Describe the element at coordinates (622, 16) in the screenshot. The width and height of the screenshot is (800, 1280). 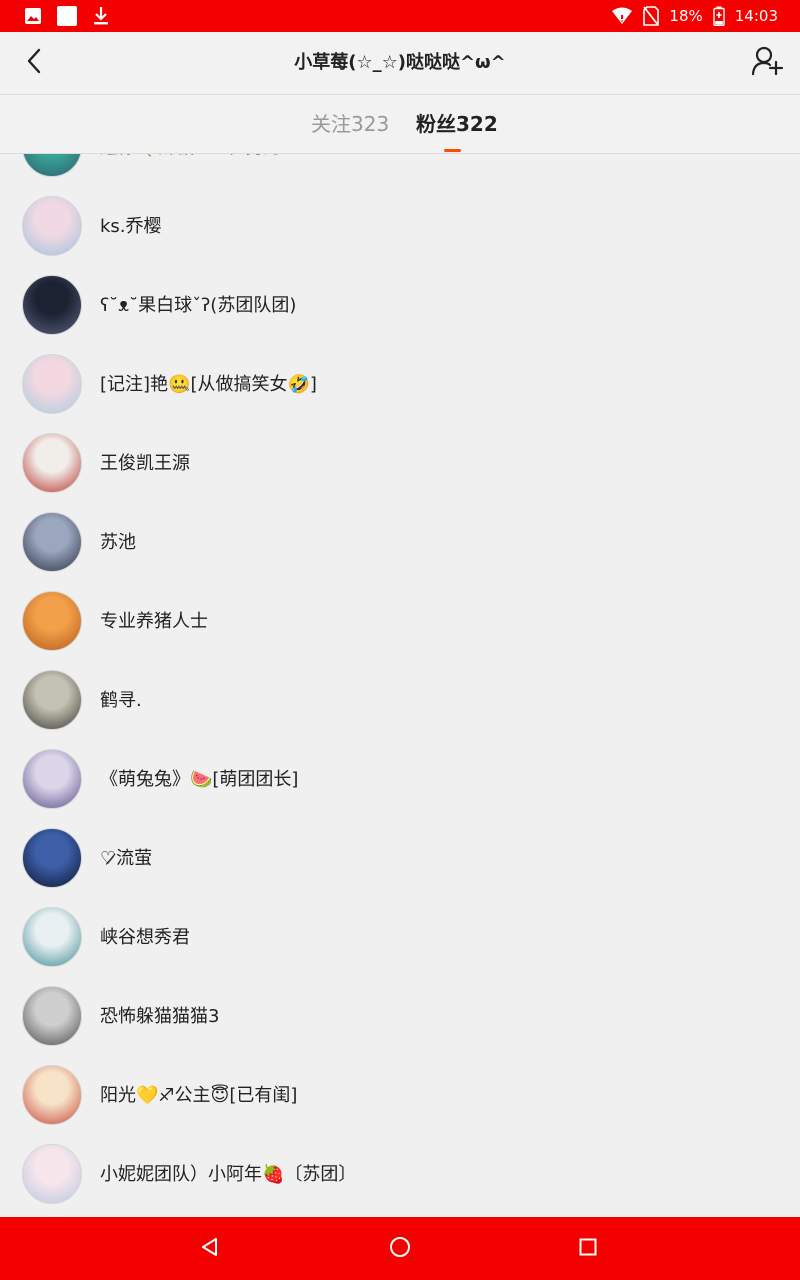
I see `wifi-icon` at that location.